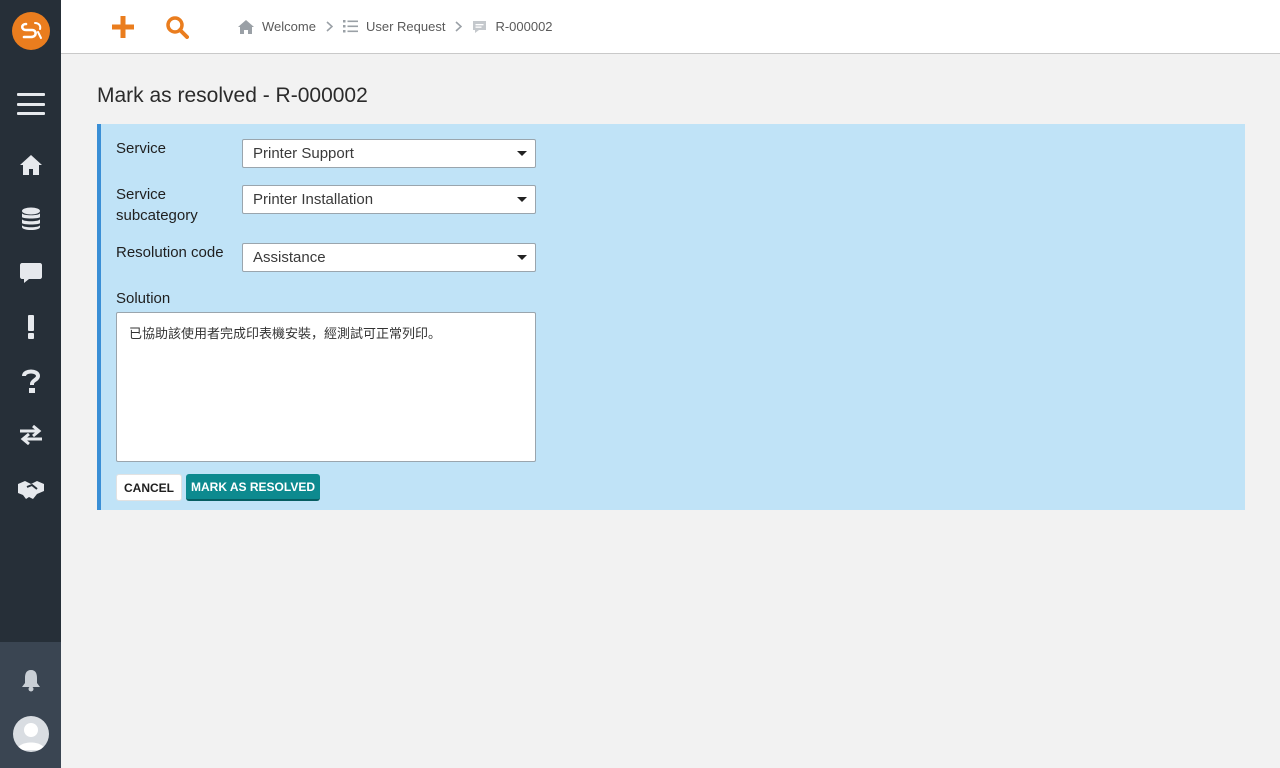 The image size is (1280, 768). I want to click on resolution-code-label: Resolution code, so click(170, 252).